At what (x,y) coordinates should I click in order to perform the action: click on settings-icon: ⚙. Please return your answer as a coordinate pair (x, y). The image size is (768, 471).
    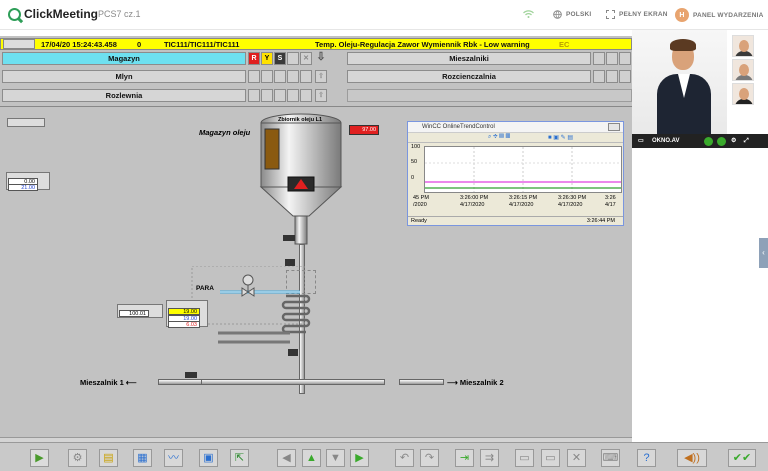
    Looking at the image, I should click on (733, 141).